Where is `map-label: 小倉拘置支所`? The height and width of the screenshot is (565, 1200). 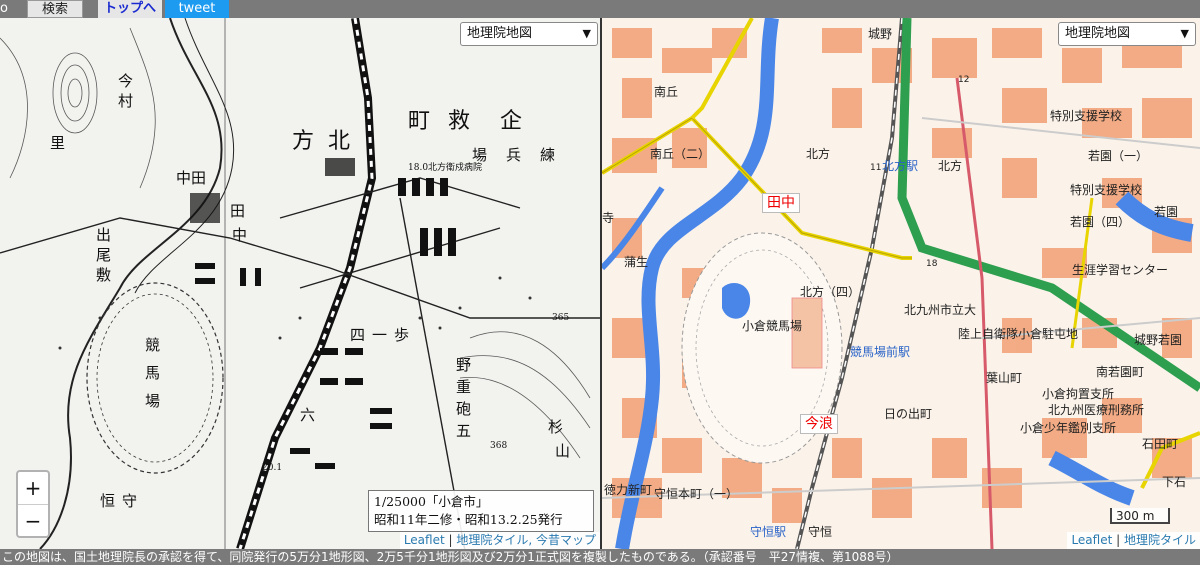
map-label: 小倉拘置支所 is located at coordinates (1078, 393).